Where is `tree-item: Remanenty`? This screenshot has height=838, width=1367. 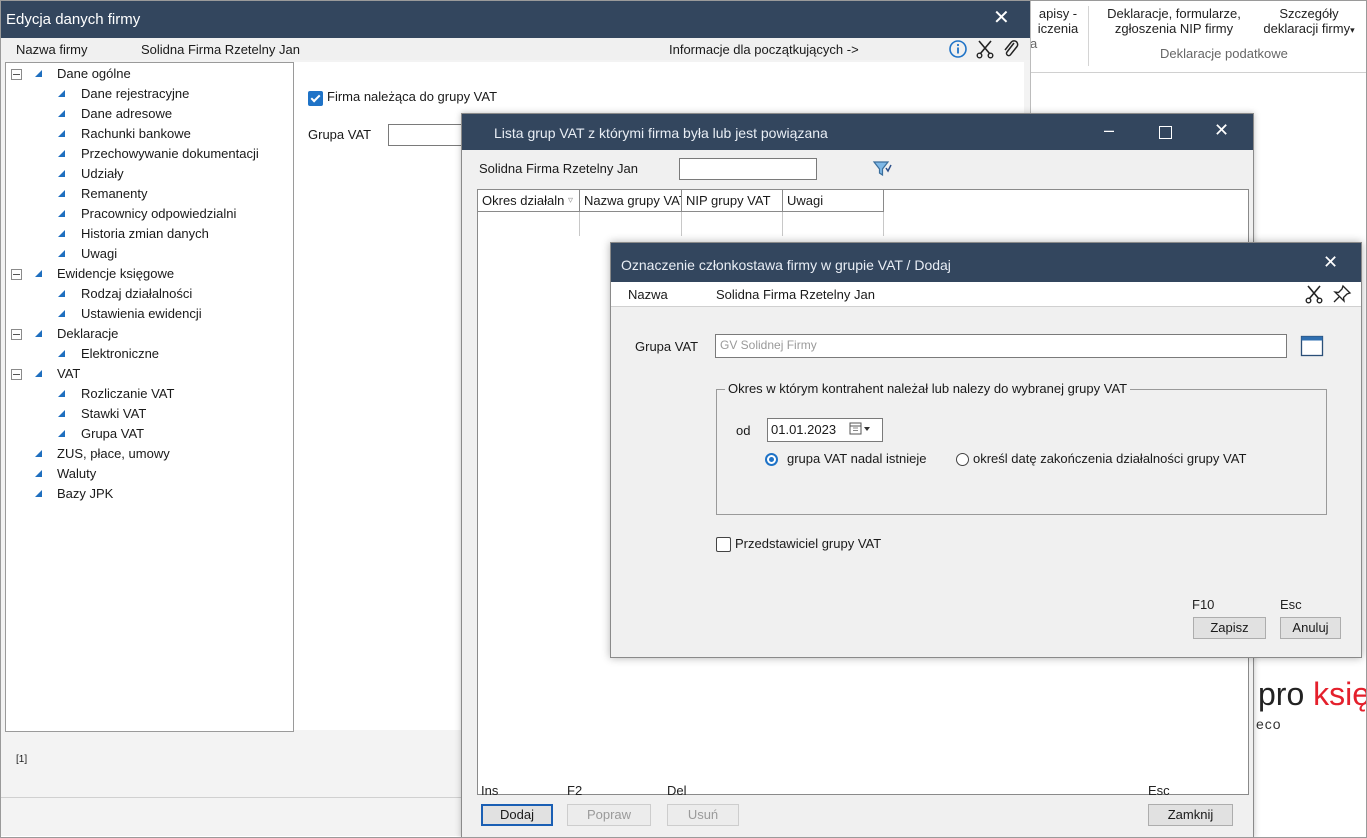 tree-item: Remanenty is located at coordinates (146, 194).